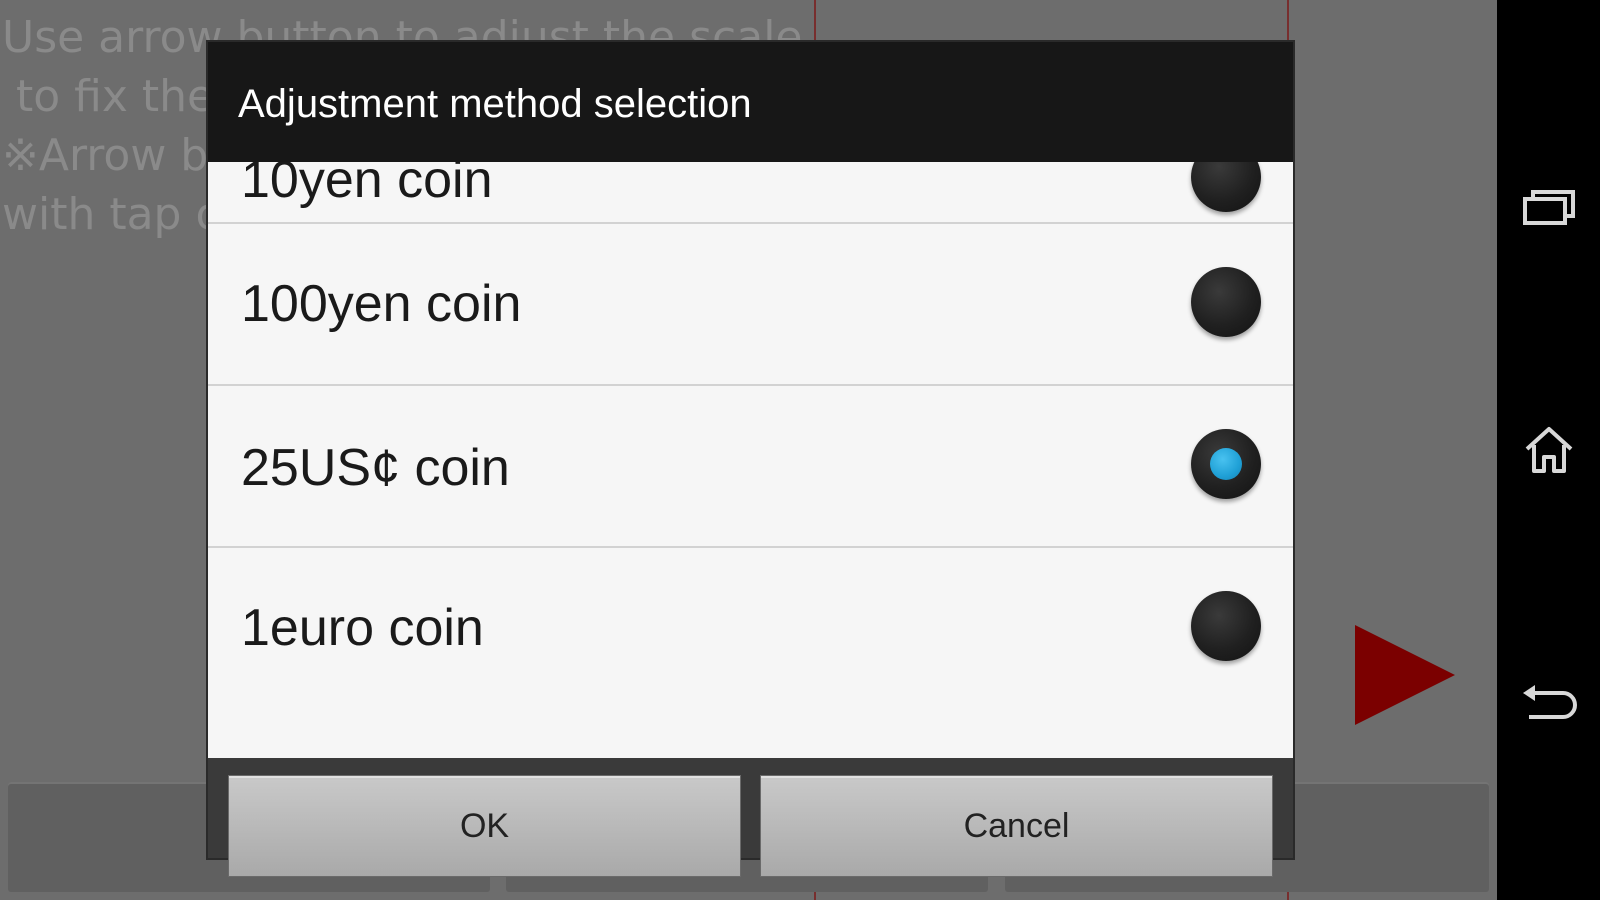 This screenshot has width=1600, height=900. Describe the element at coordinates (495, 104) in the screenshot. I see `dialog-title: Adjustment method selection` at that location.